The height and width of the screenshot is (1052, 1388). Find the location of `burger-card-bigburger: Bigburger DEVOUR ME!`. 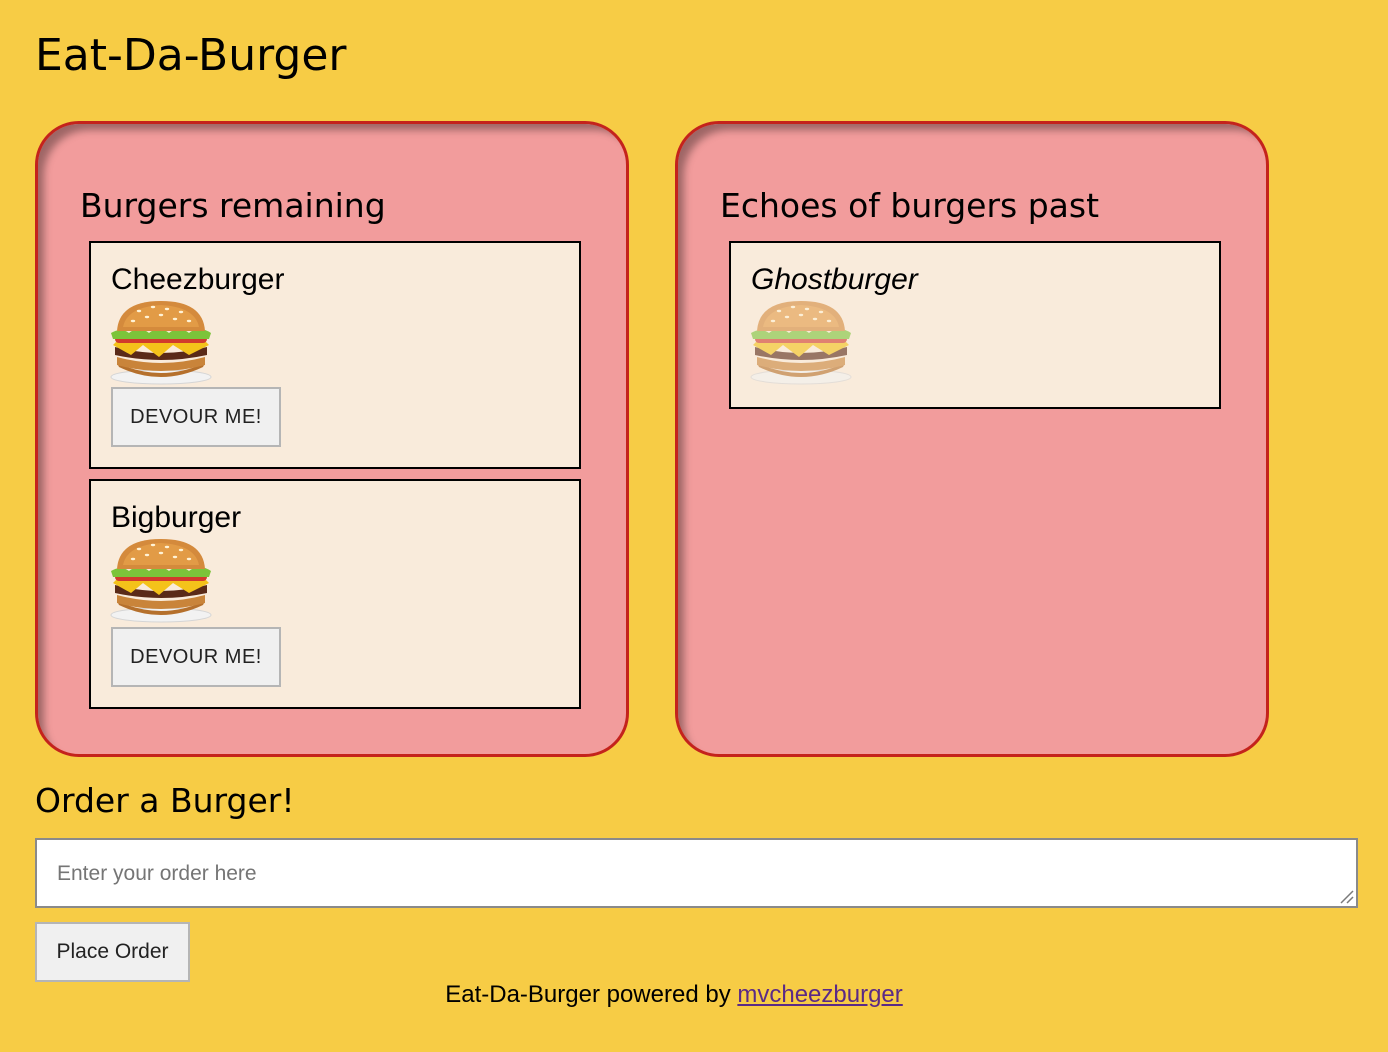

burger-card-bigburger: Bigburger DEVOUR ME! is located at coordinates (335, 594).